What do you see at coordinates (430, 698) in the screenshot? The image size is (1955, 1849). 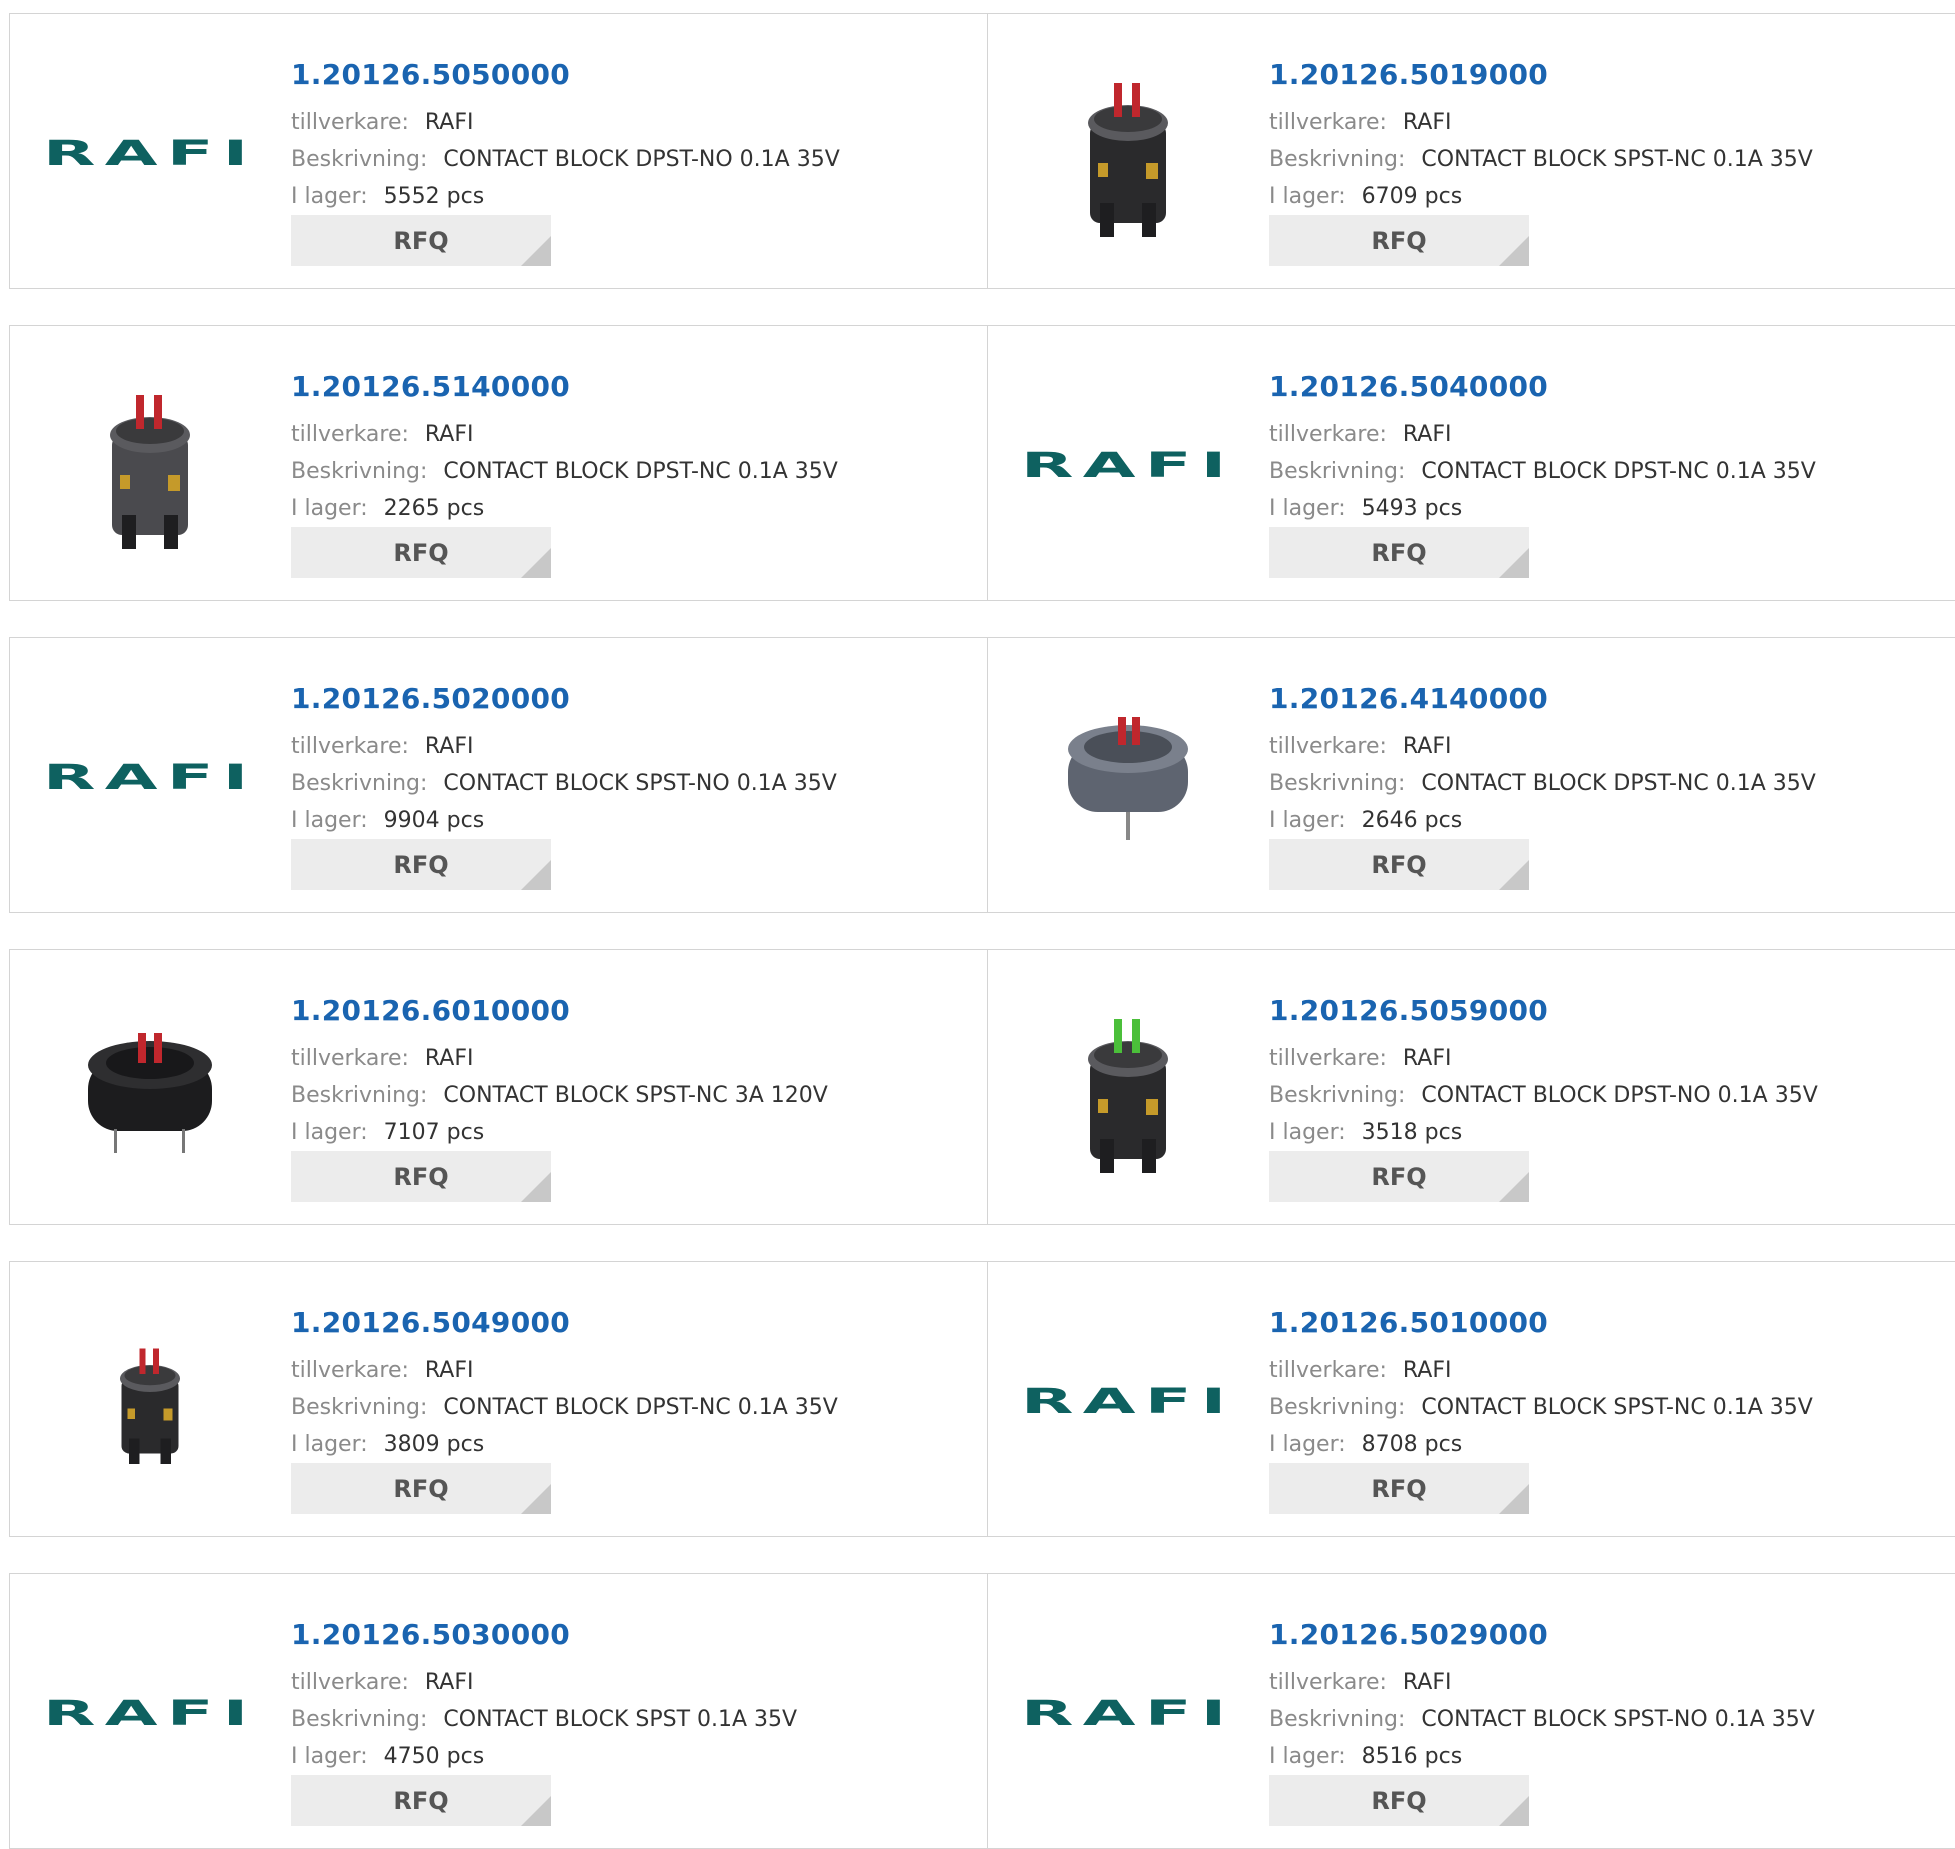 I see `part-number-link: 1.20126.5020000` at bounding box center [430, 698].